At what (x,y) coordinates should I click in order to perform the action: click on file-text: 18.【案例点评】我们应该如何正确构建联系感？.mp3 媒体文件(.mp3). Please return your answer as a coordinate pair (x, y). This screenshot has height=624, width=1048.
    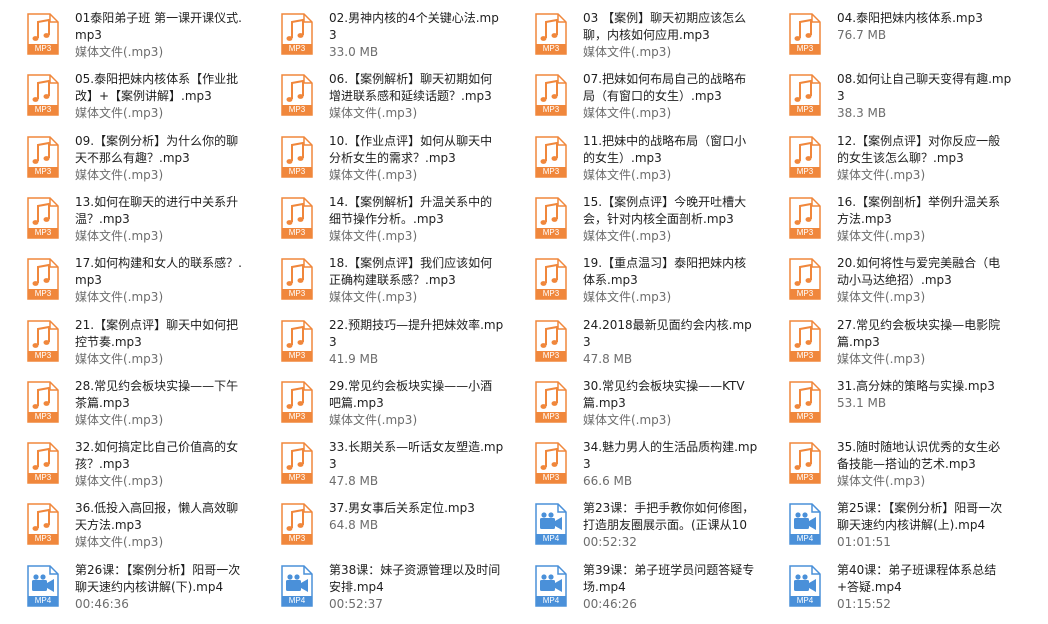
    Looking at the image, I should click on (416, 280).